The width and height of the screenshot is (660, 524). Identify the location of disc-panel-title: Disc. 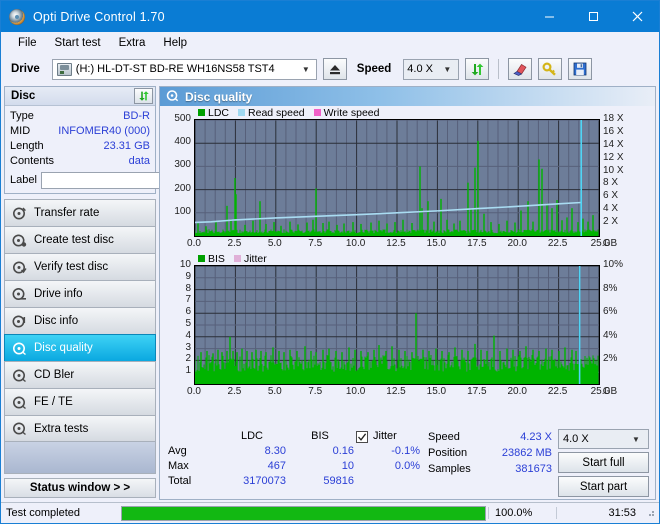
(23, 96).